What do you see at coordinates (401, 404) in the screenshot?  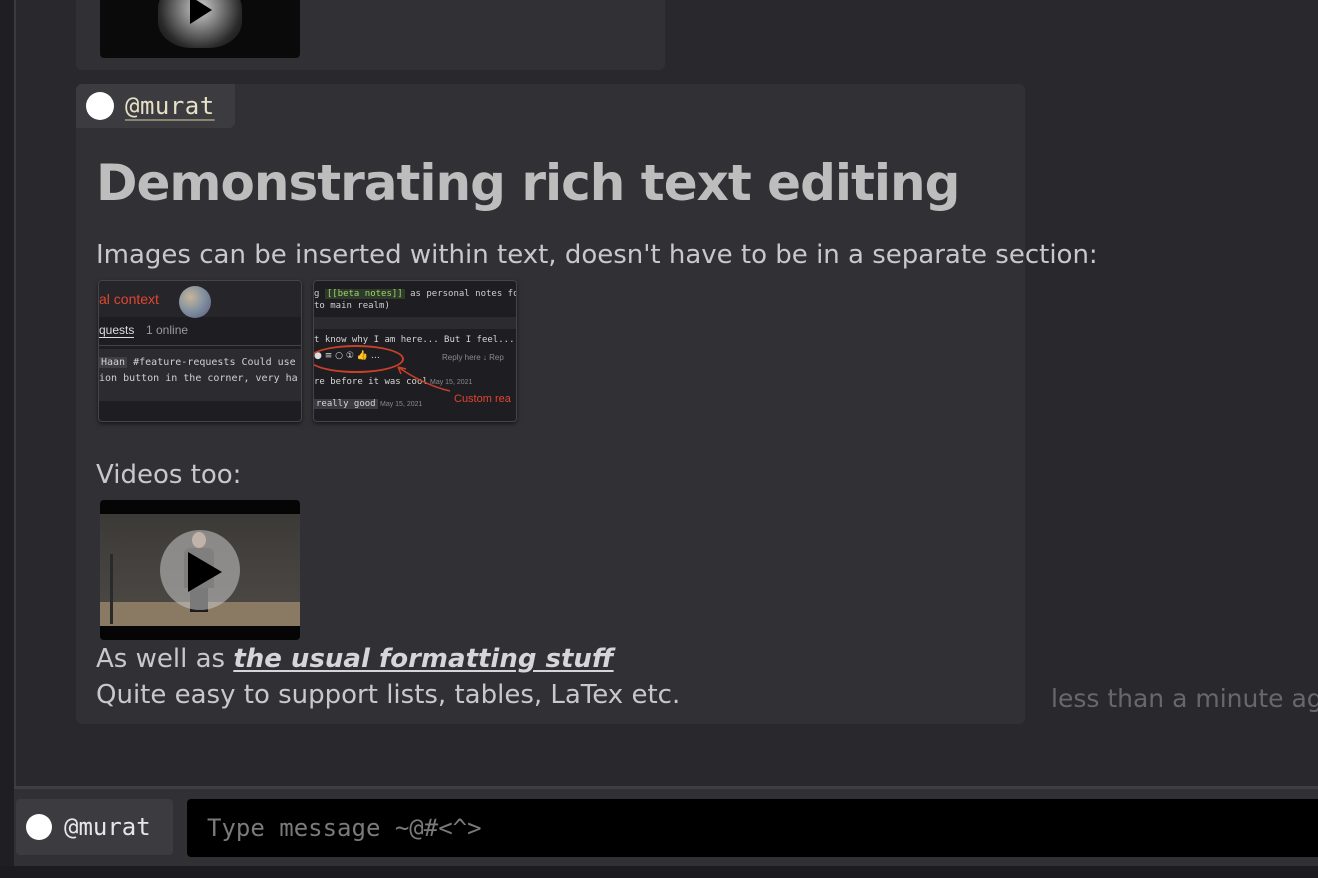 I see `screenshot-date: May 15, 2021` at bounding box center [401, 404].